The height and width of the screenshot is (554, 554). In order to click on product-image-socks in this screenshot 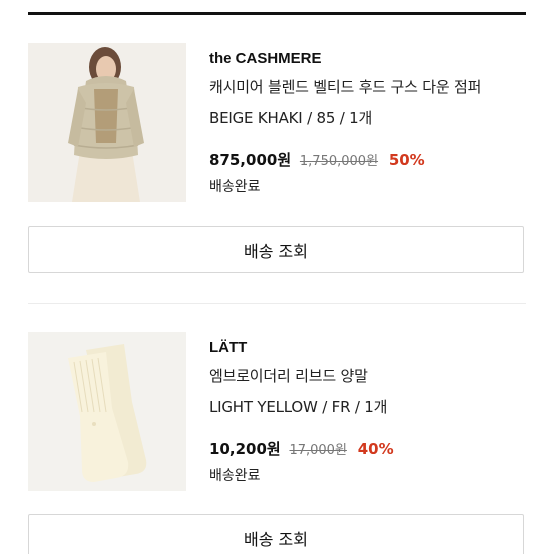, I will do `click(107, 411)`.